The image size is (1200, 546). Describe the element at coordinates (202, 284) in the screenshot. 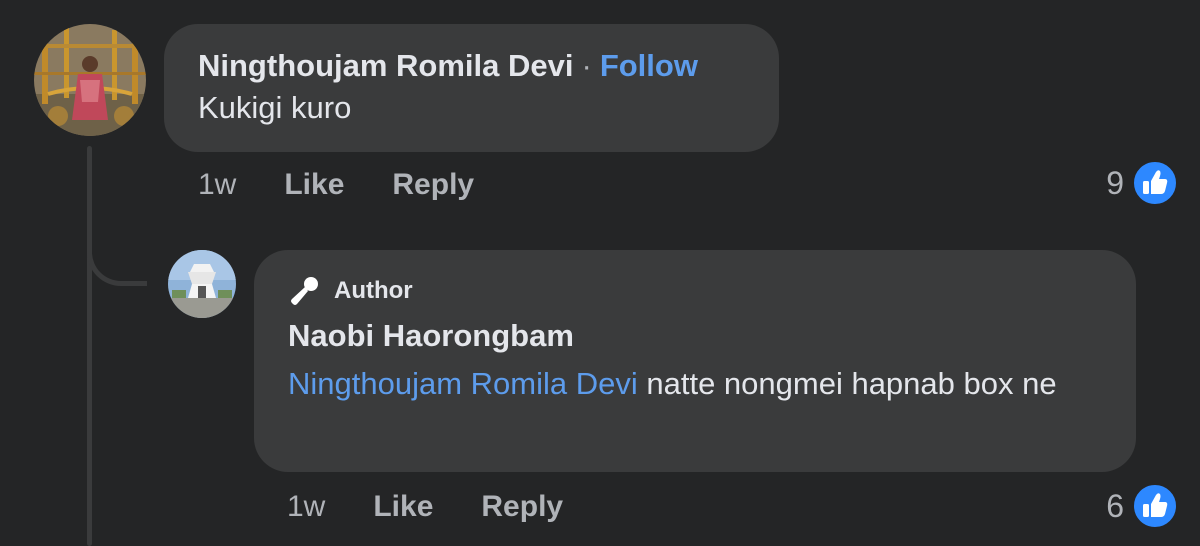

I see `reply-author-avatar` at that location.